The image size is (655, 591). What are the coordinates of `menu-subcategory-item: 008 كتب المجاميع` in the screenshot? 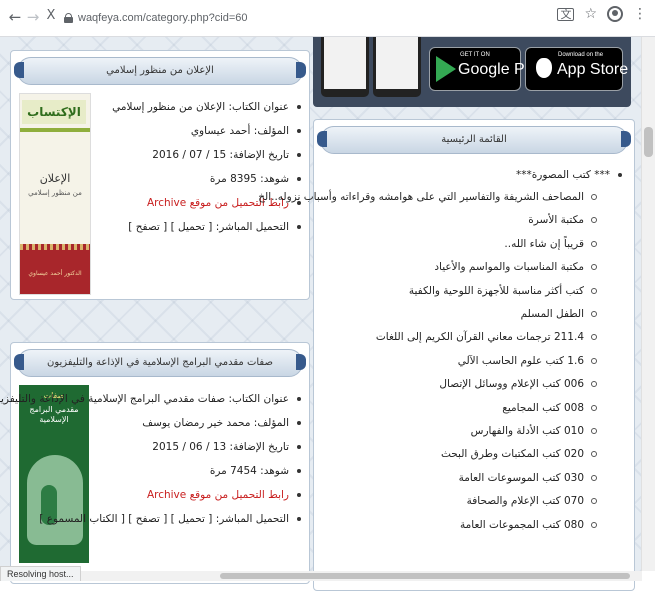 It's located at (474, 408).